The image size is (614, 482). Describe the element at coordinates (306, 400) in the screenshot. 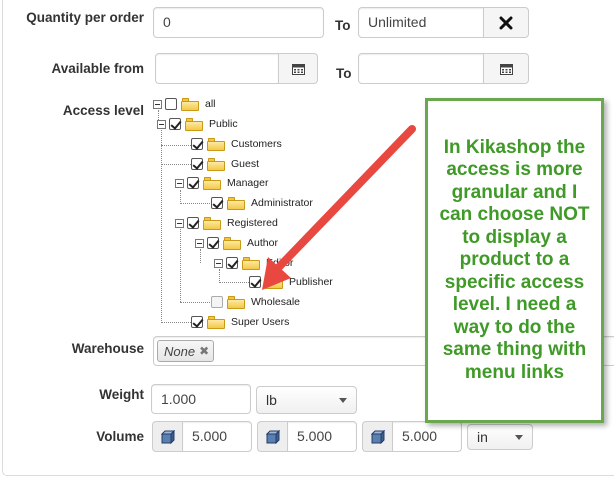

I see `weight-unit-select: lb` at that location.